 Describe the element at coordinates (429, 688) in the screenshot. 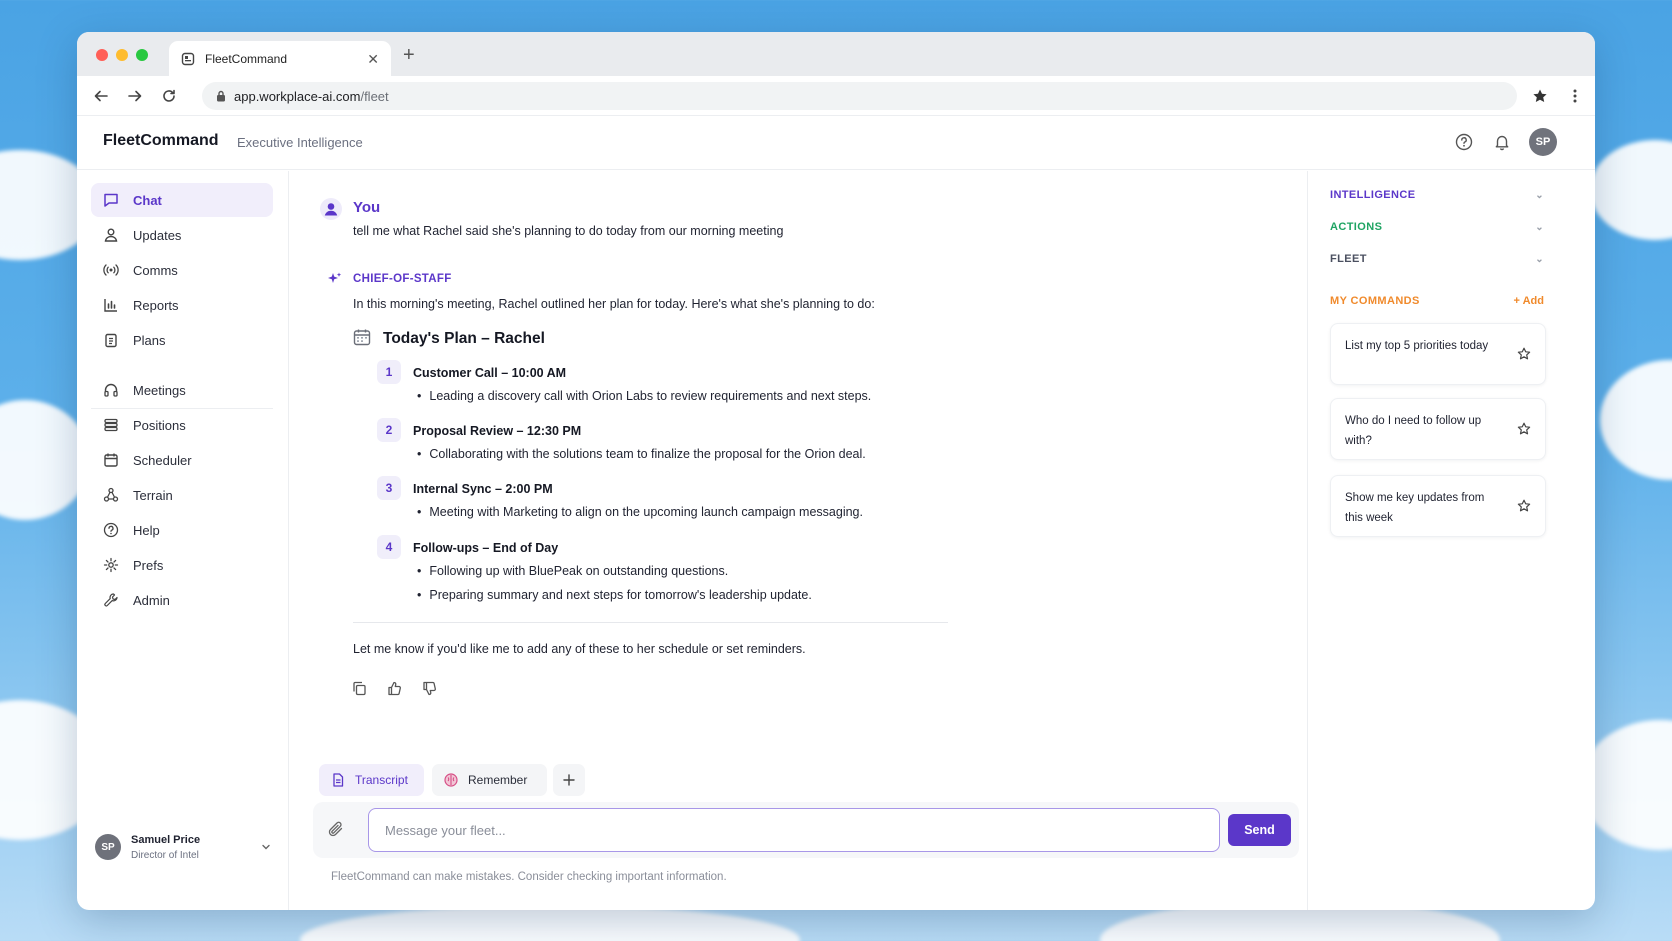

I see `thumbs-down-icon` at that location.